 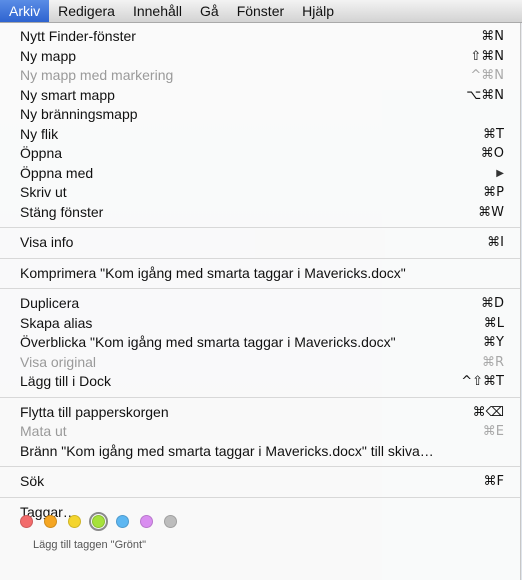 What do you see at coordinates (39, 133) in the screenshot?
I see `menu-item-label: Ny flik` at bounding box center [39, 133].